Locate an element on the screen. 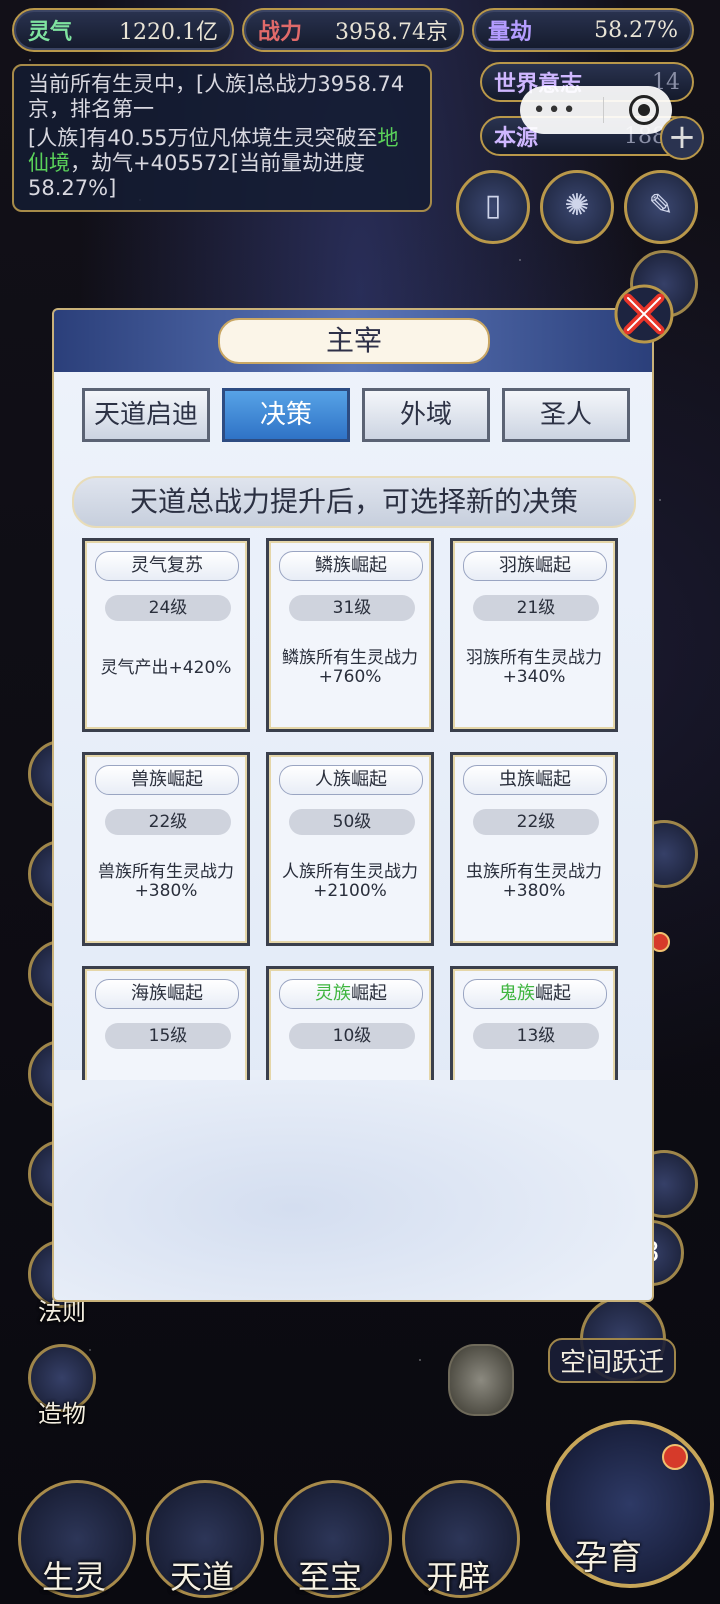 The image size is (720, 1604). add-benyuan-button: + is located at coordinates (682, 138).